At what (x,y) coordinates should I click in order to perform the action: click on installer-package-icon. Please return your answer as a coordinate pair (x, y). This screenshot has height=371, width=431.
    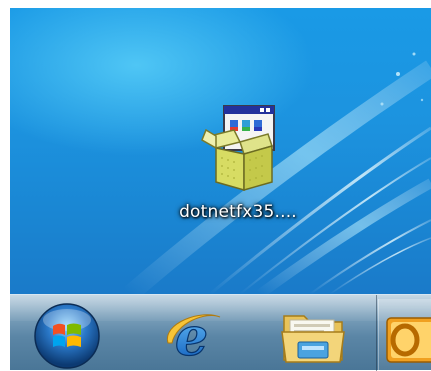
    Looking at the image, I should click on (238, 148).